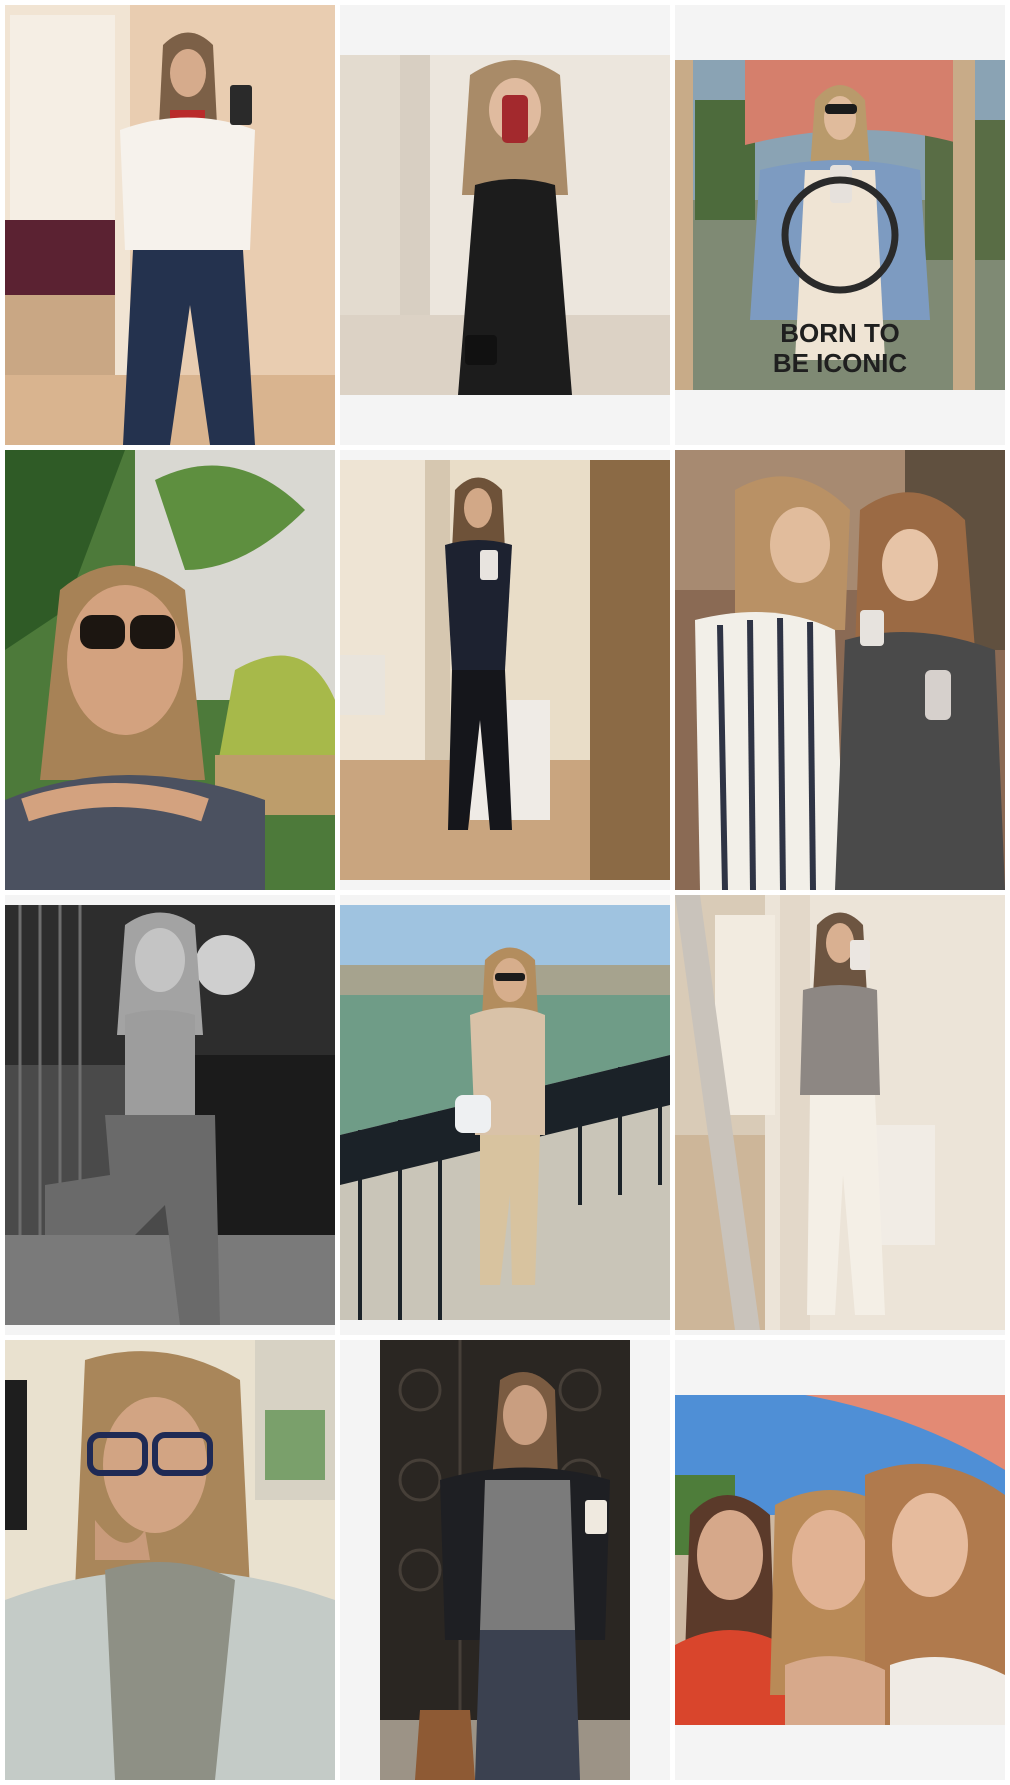 This screenshot has height=1785, width=1010. I want to click on grid-post-3: BORN TO BE ICONIC, so click(840, 225).